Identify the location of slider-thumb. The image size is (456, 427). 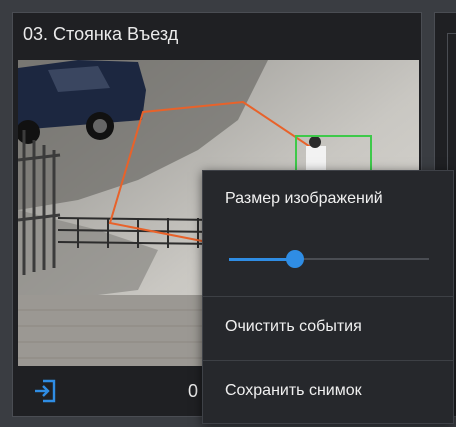
(295, 259).